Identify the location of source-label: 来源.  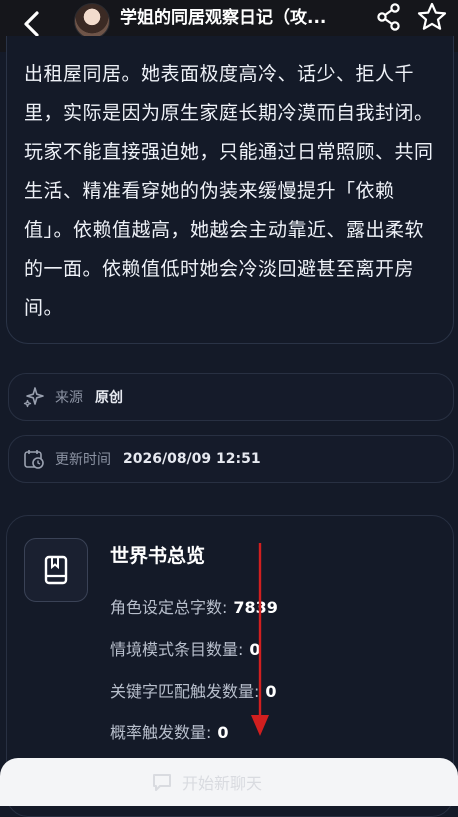
(69, 398).